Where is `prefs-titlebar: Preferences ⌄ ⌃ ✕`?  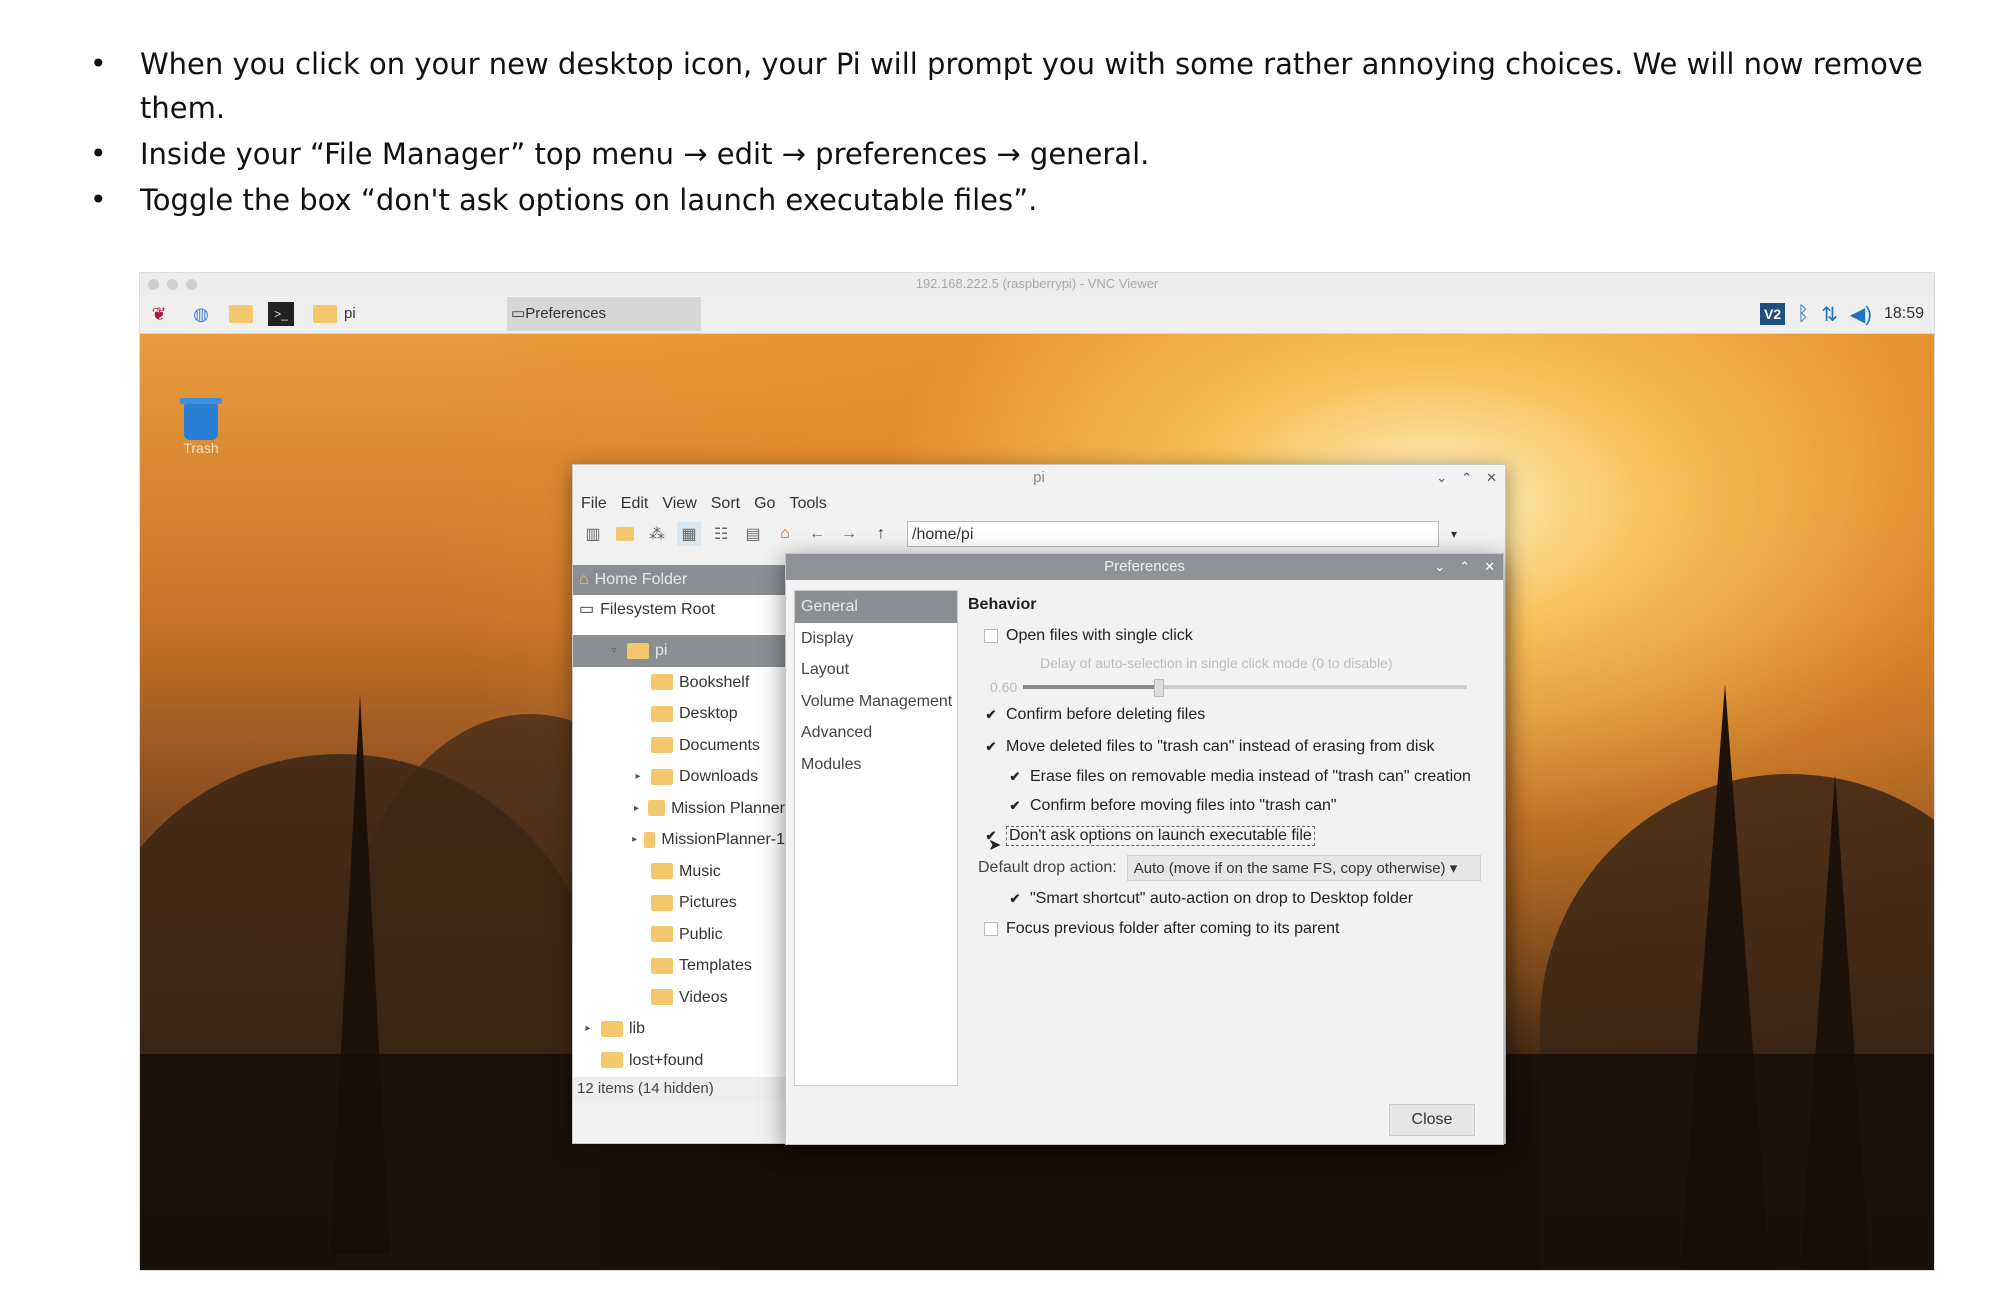 prefs-titlebar: Preferences ⌄ ⌃ ✕ is located at coordinates (1144, 567).